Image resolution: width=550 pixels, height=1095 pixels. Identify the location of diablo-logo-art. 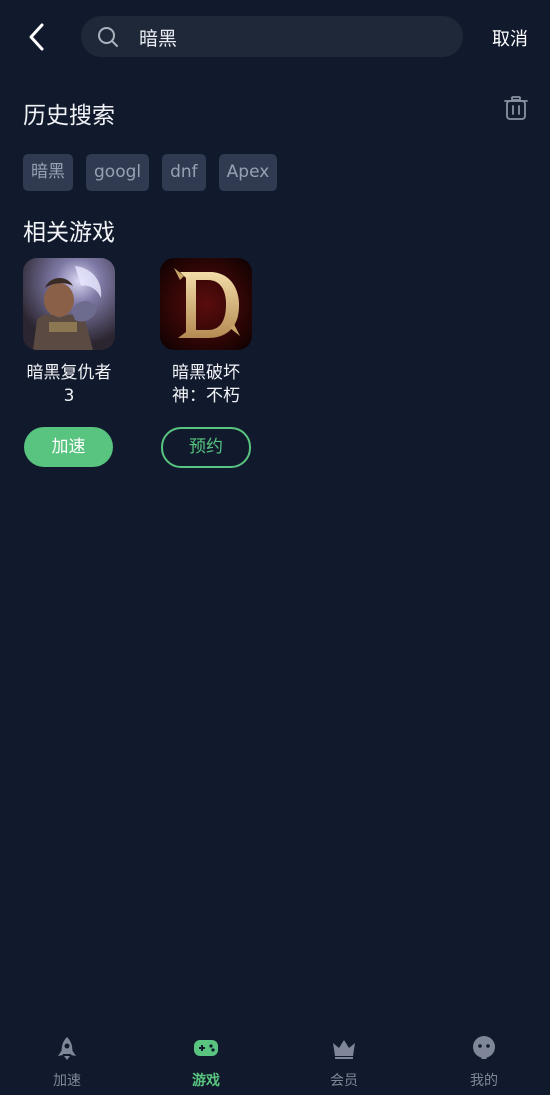
(206, 304).